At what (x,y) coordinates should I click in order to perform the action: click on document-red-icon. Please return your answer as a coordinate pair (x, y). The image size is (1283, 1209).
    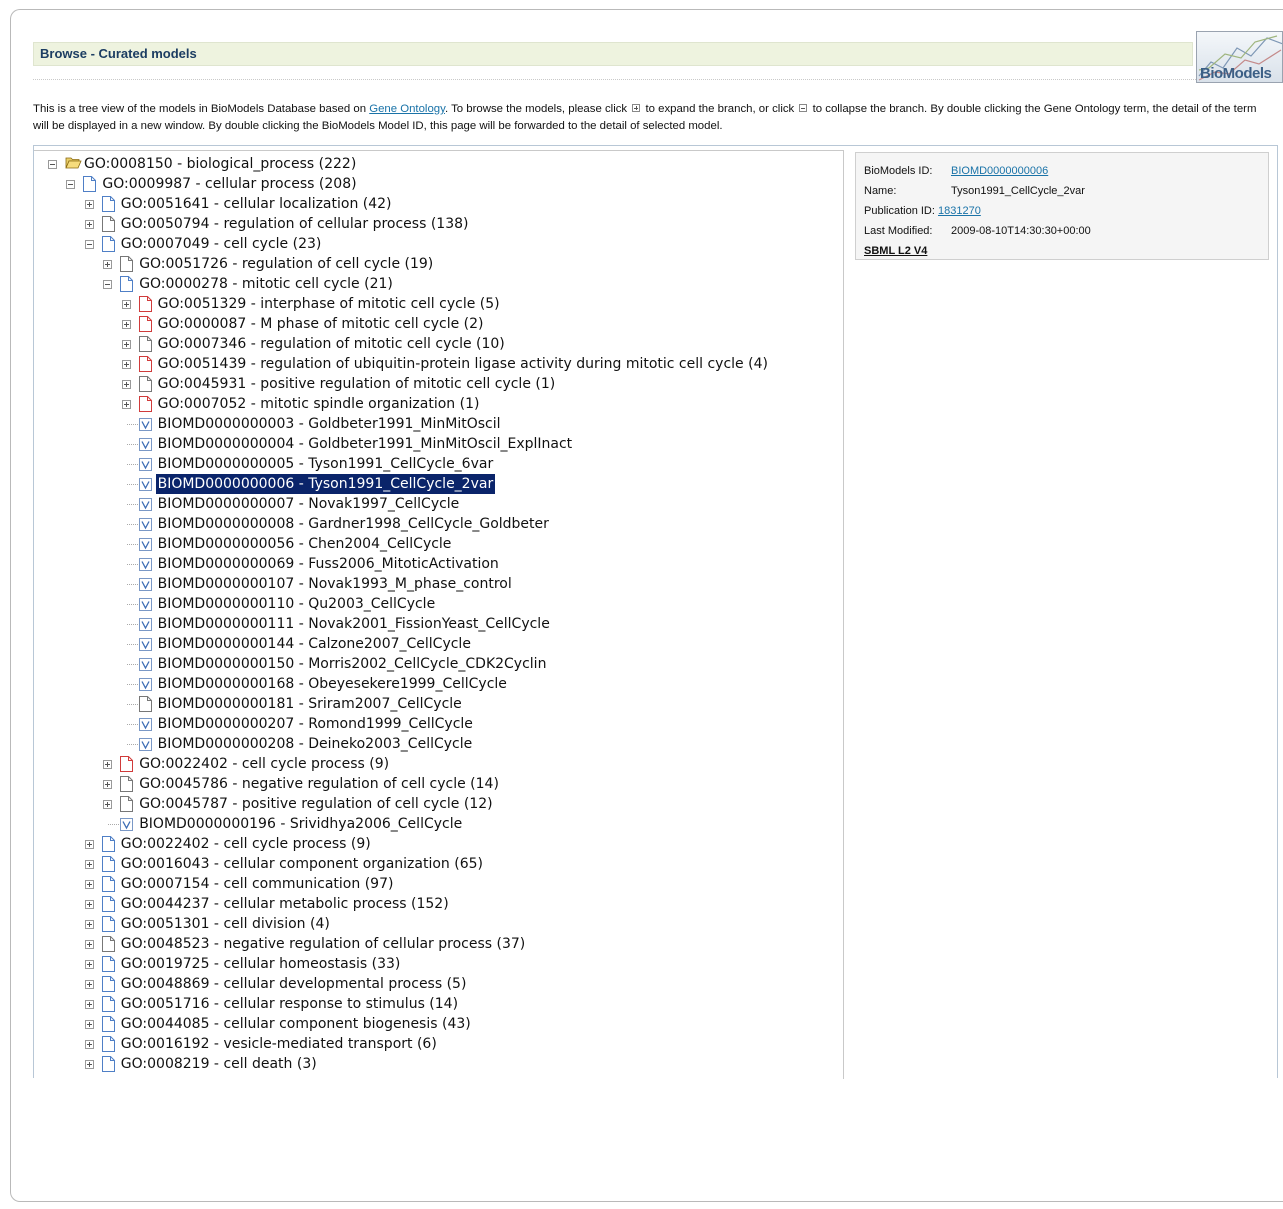
    Looking at the image, I should click on (145, 304).